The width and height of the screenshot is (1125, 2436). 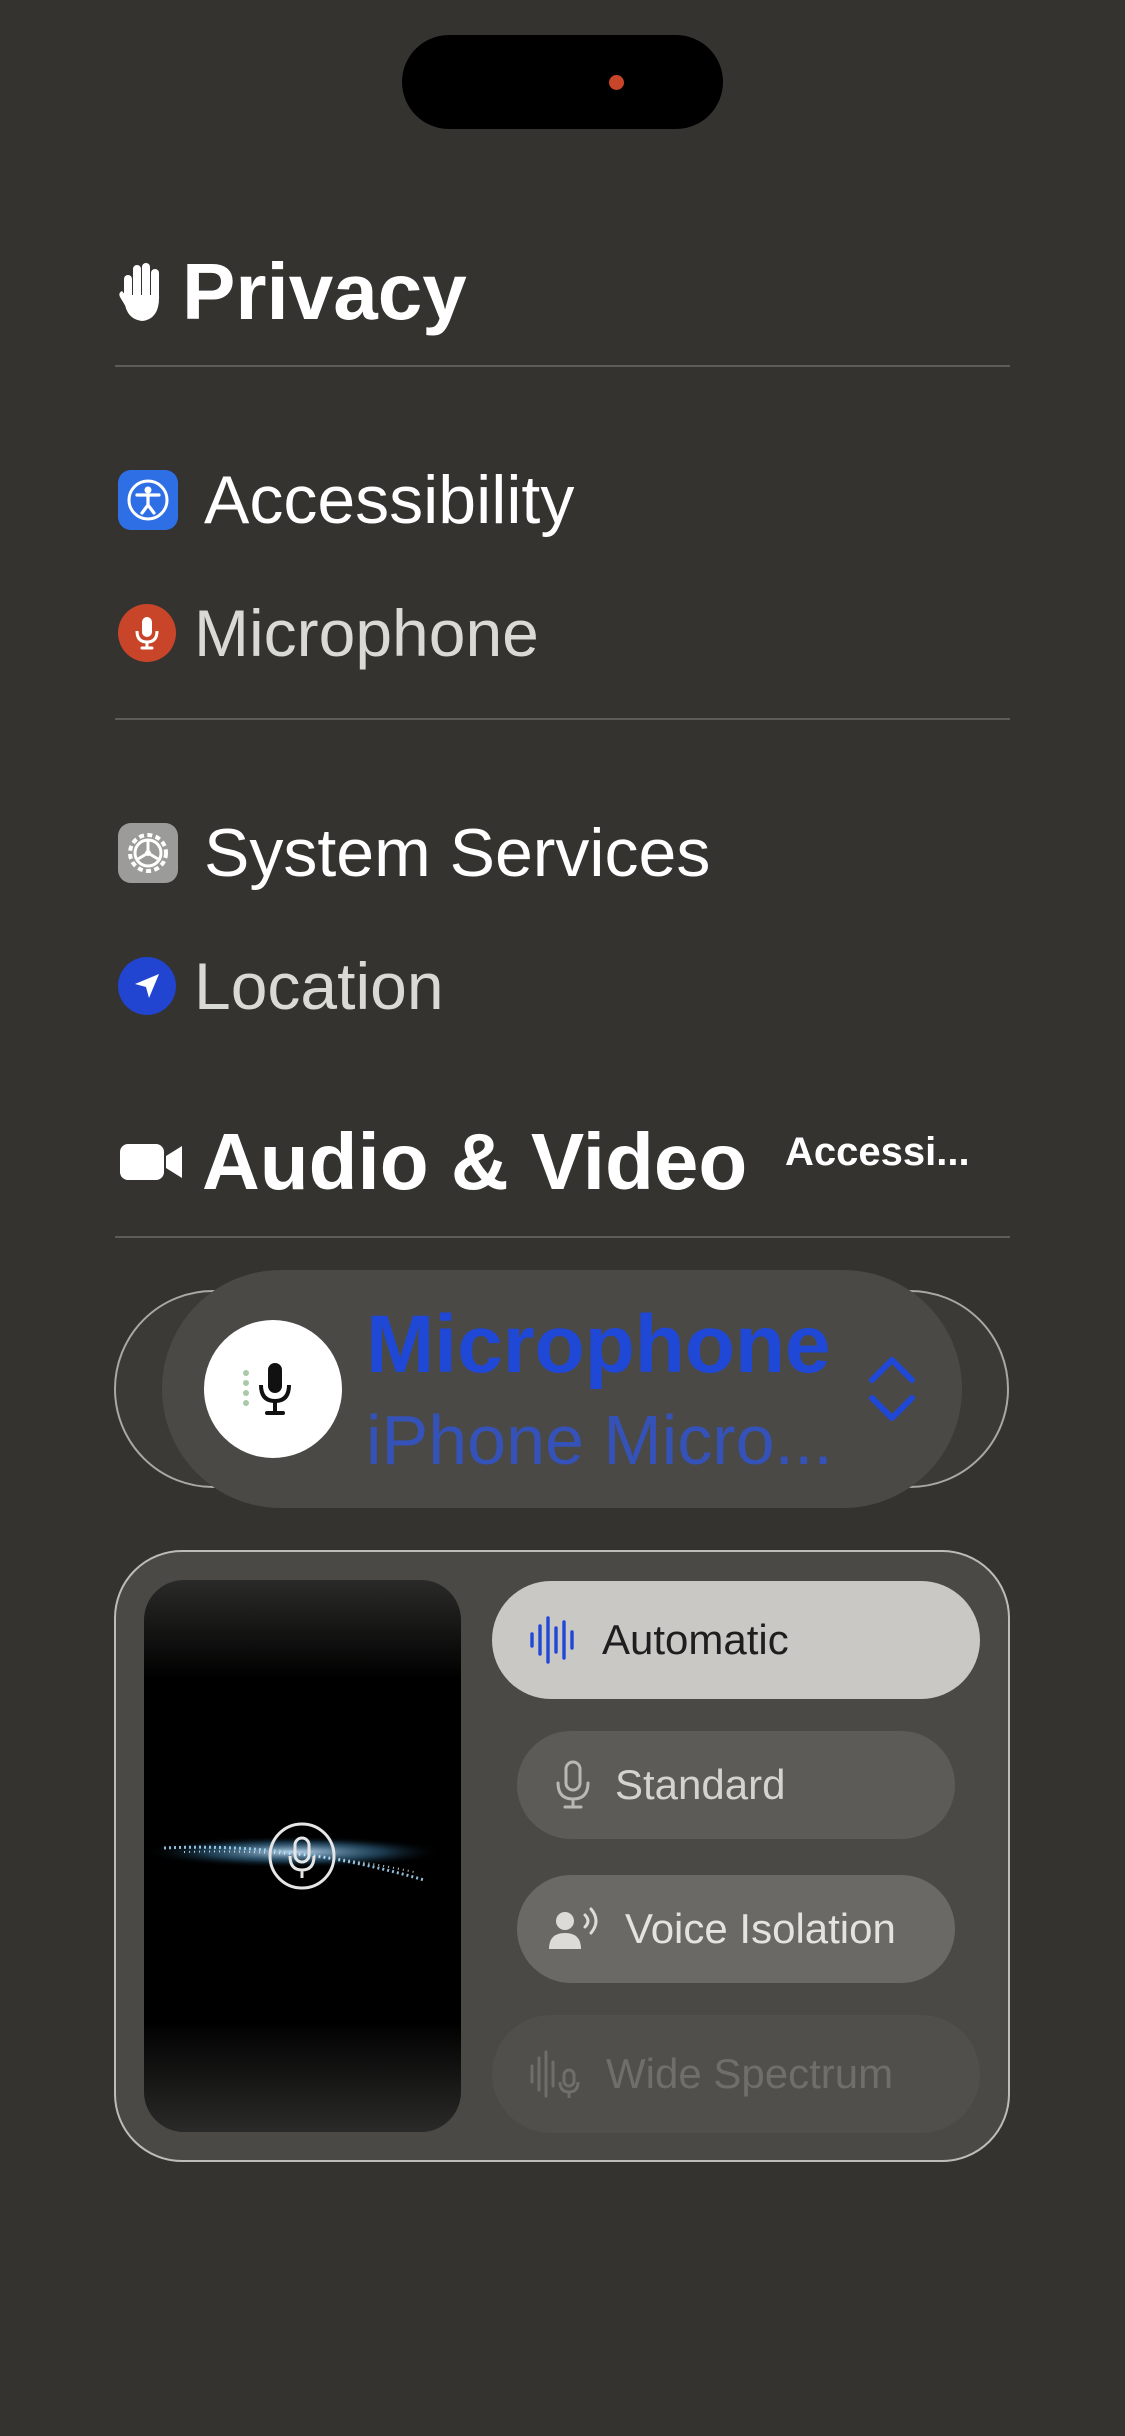 I want to click on privacy-title: Privacy, so click(x=324, y=291).